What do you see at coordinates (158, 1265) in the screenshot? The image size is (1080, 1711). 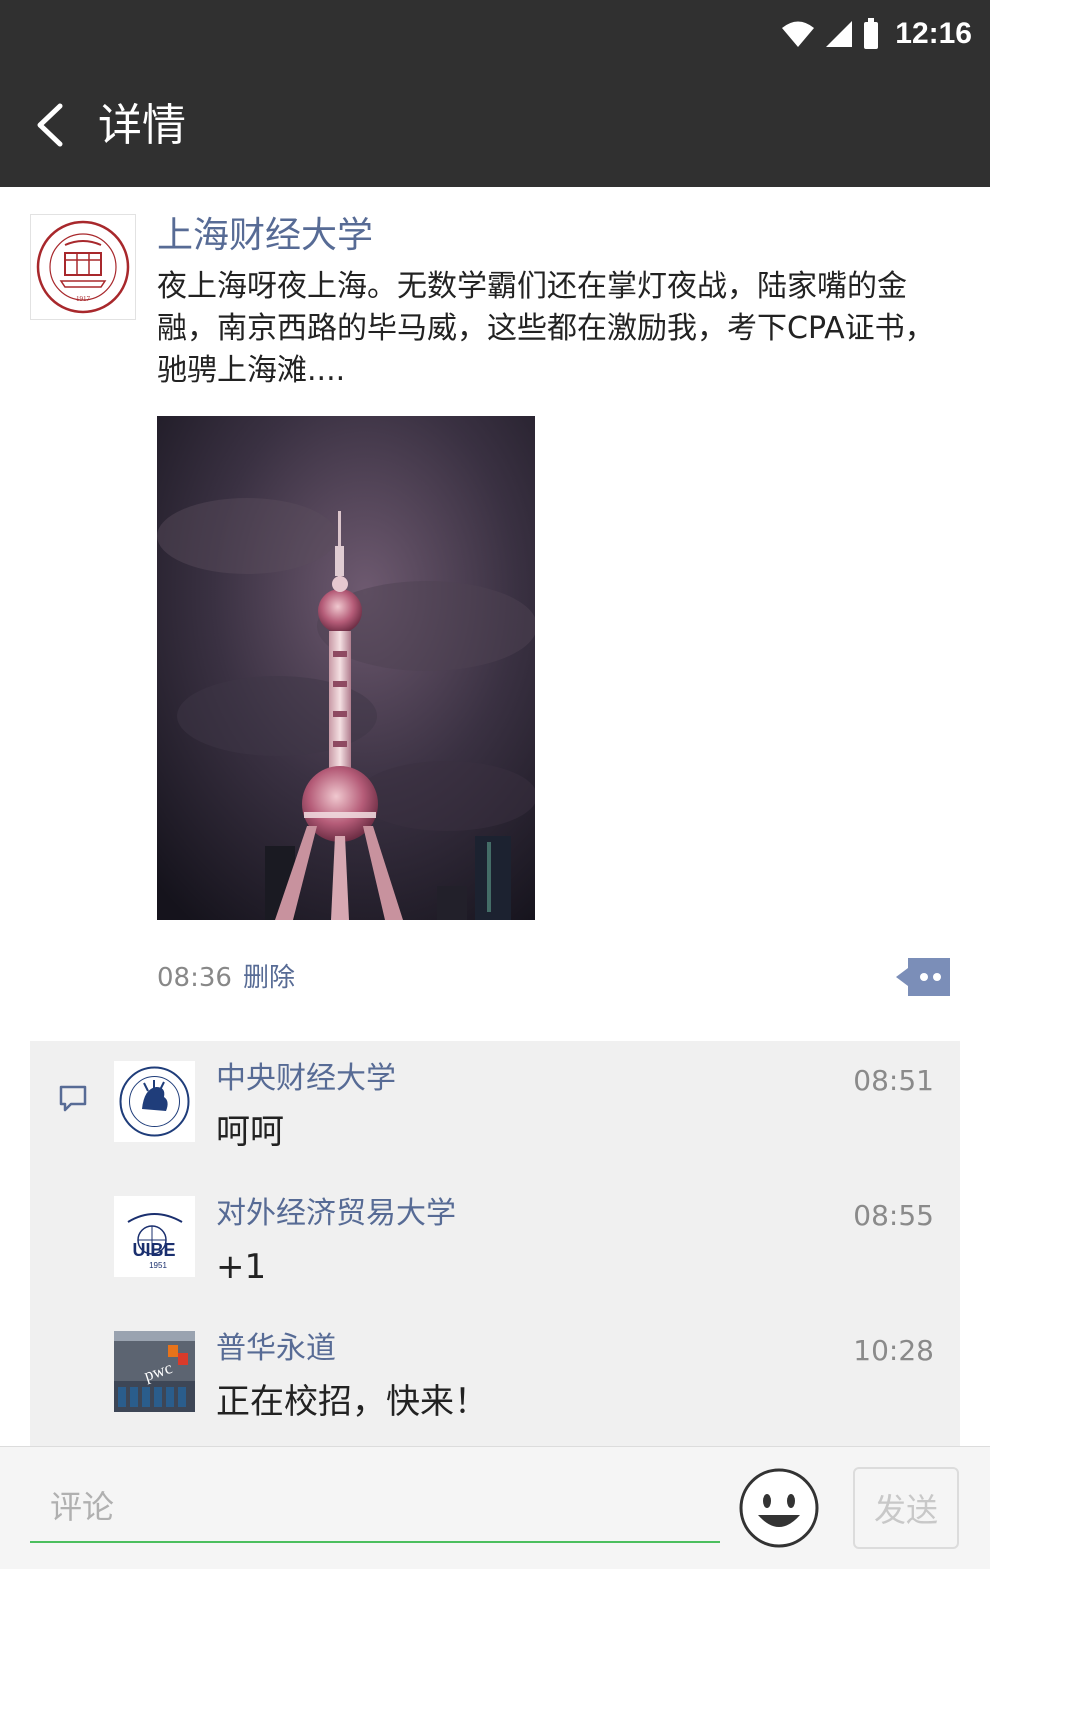 I see `uibe-logo-year: 1951` at bounding box center [158, 1265].